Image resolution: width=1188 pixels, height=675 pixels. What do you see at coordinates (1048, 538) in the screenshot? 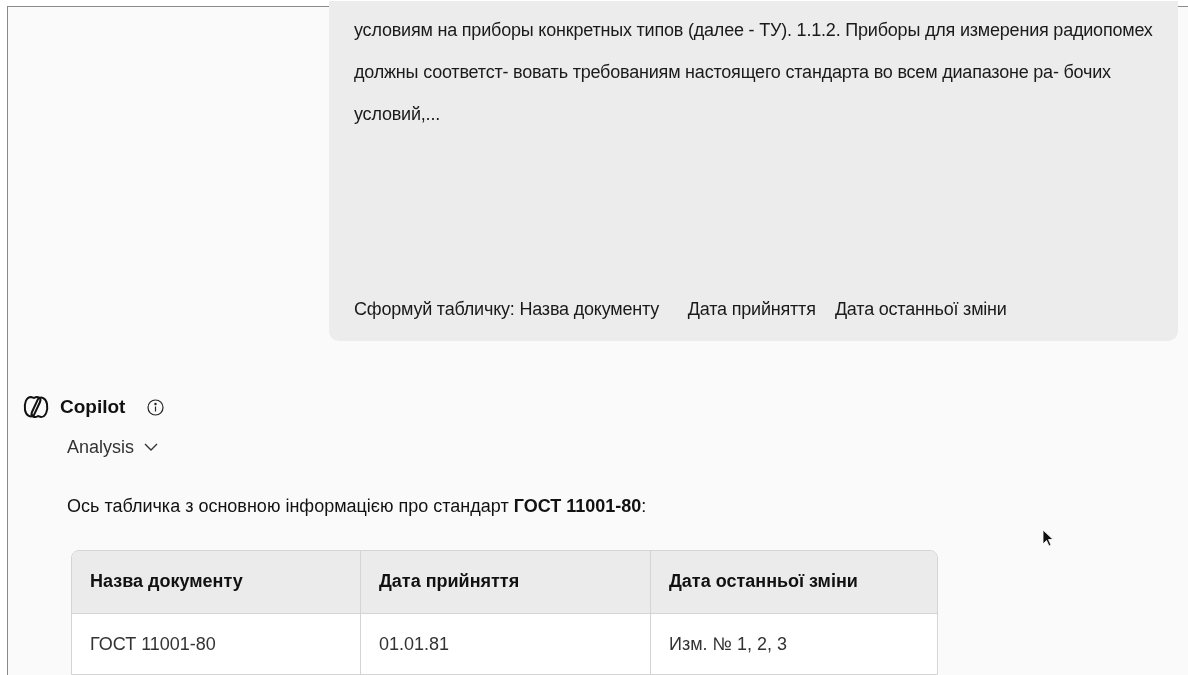
I see `mouse-cursor-icon` at bounding box center [1048, 538].